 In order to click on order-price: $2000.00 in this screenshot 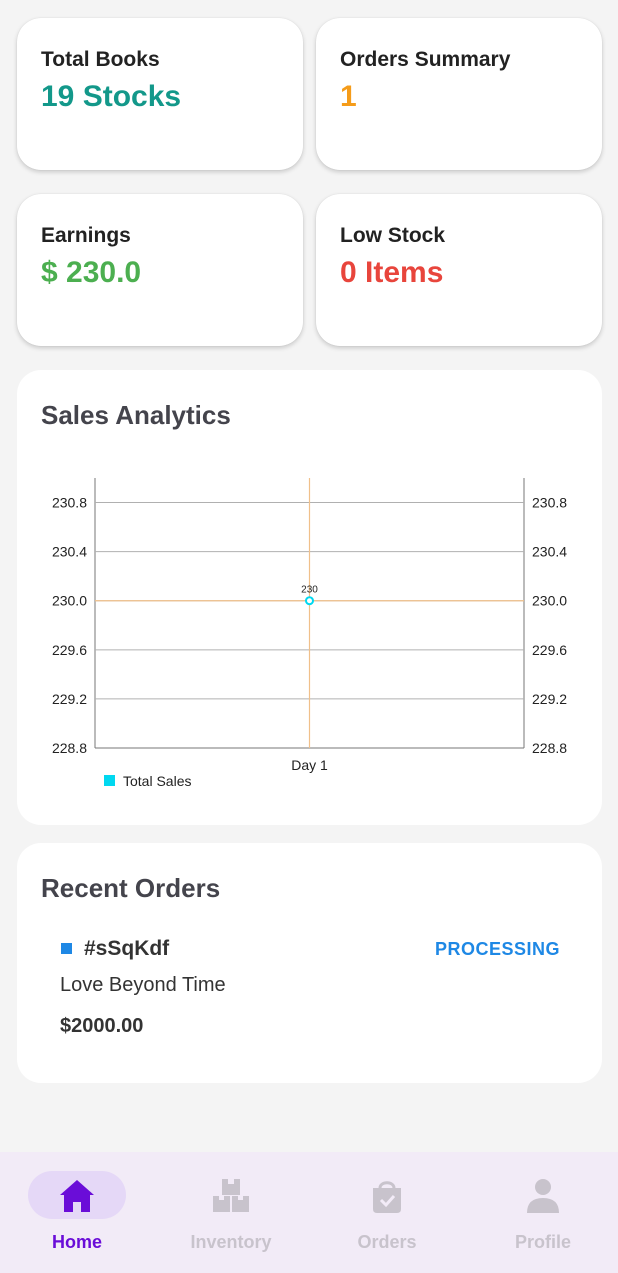, I will do `click(102, 1026)`.